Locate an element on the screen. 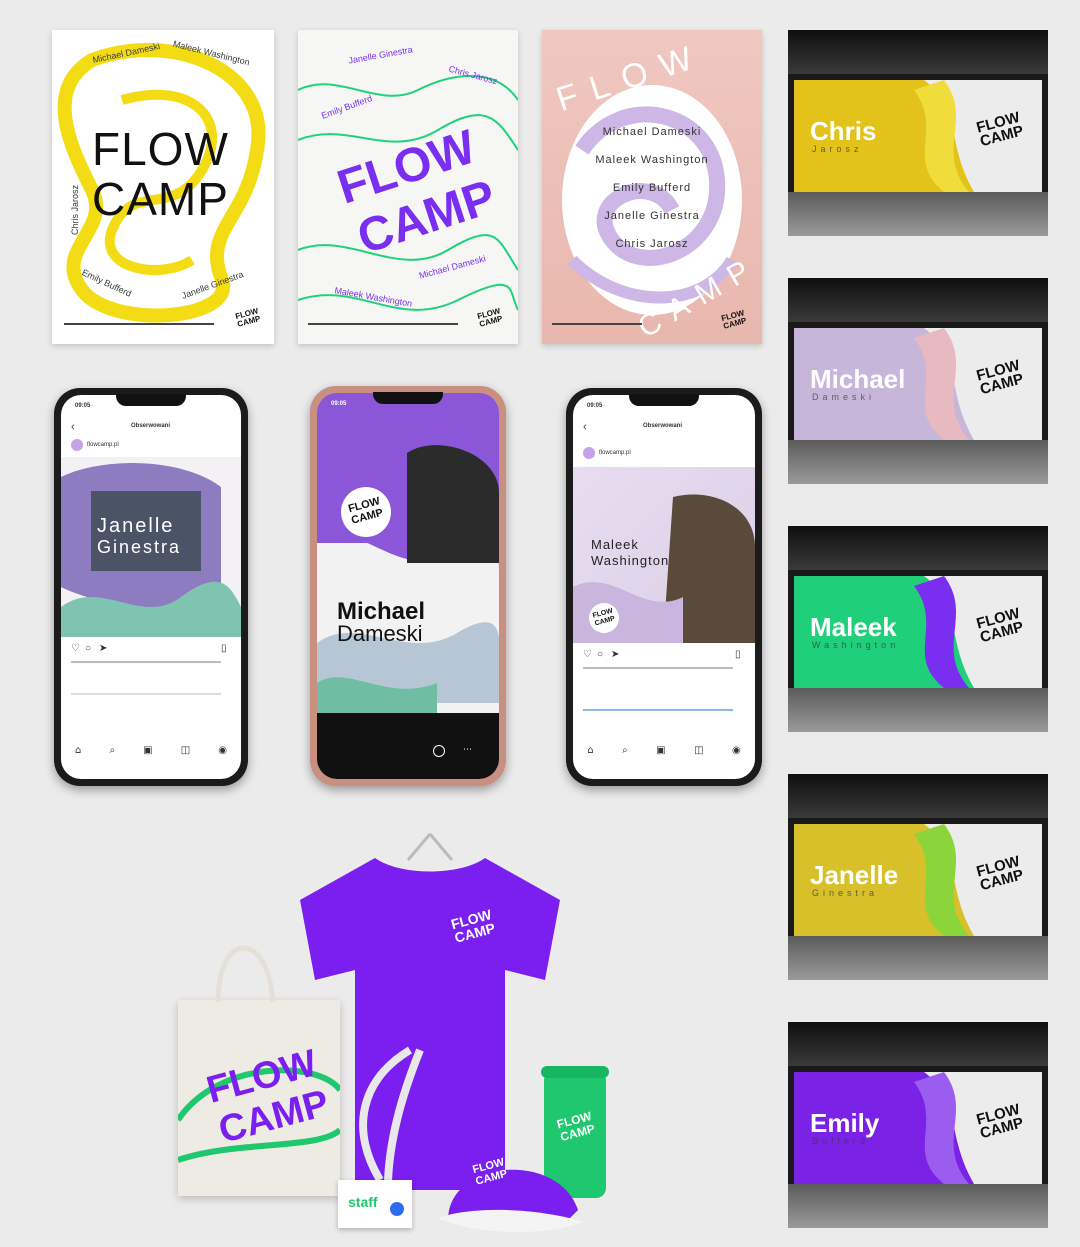 This screenshot has height=1247, width=1080. poster-yellow-title-line1: FLOW is located at coordinates (160, 149).